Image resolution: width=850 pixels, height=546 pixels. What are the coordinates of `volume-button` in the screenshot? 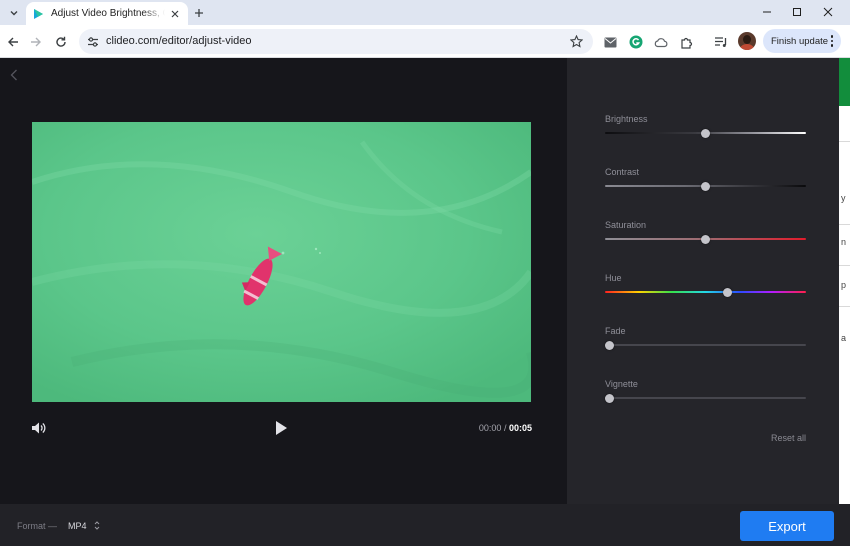 It's located at (38, 428).